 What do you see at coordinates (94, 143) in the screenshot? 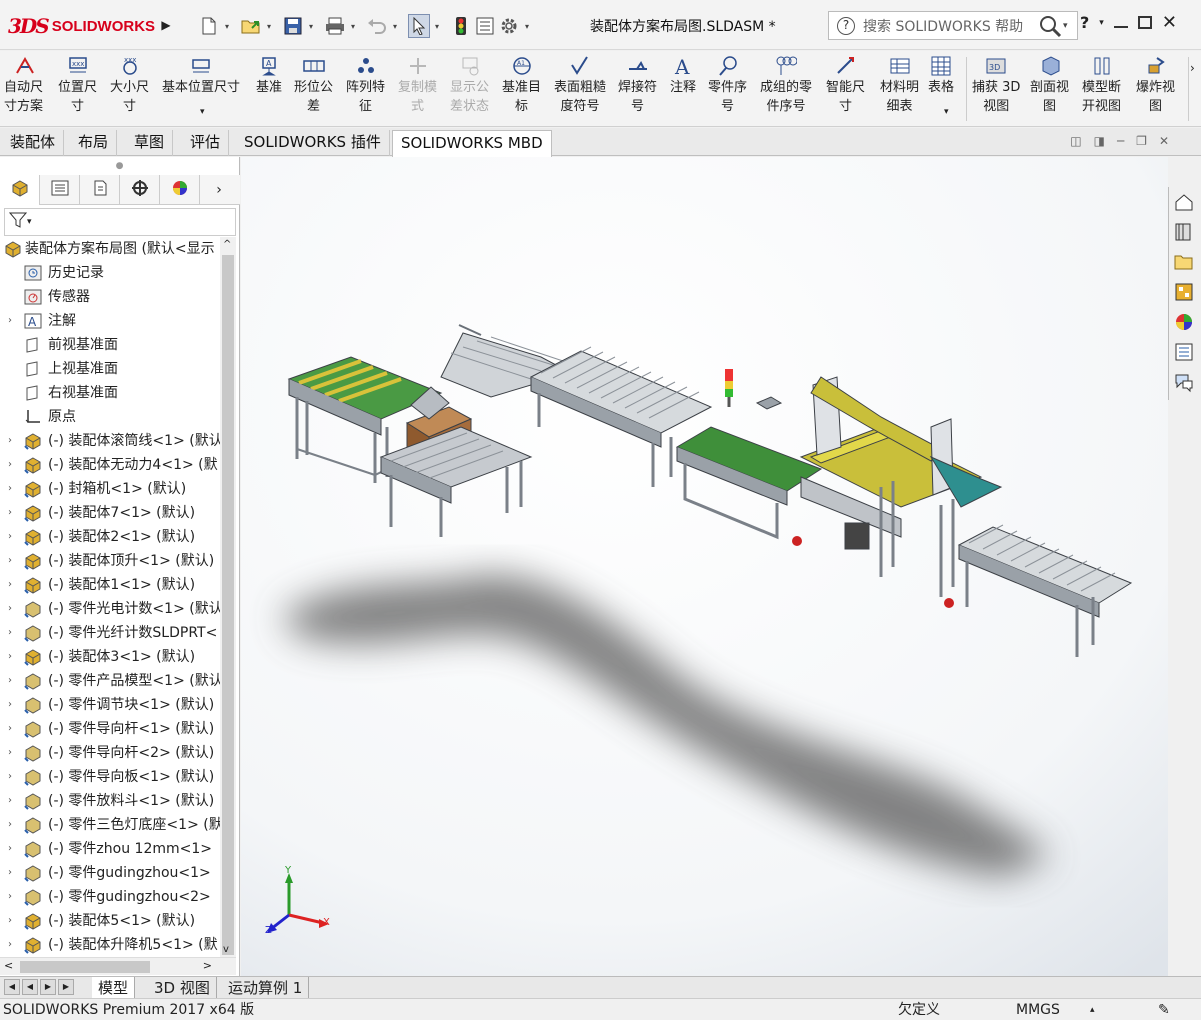
I see `tab-1: 布局` at bounding box center [94, 143].